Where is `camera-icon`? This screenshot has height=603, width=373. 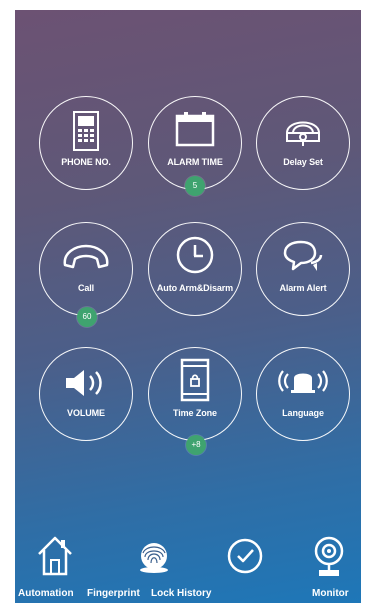
camera-icon is located at coordinates (329, 556).